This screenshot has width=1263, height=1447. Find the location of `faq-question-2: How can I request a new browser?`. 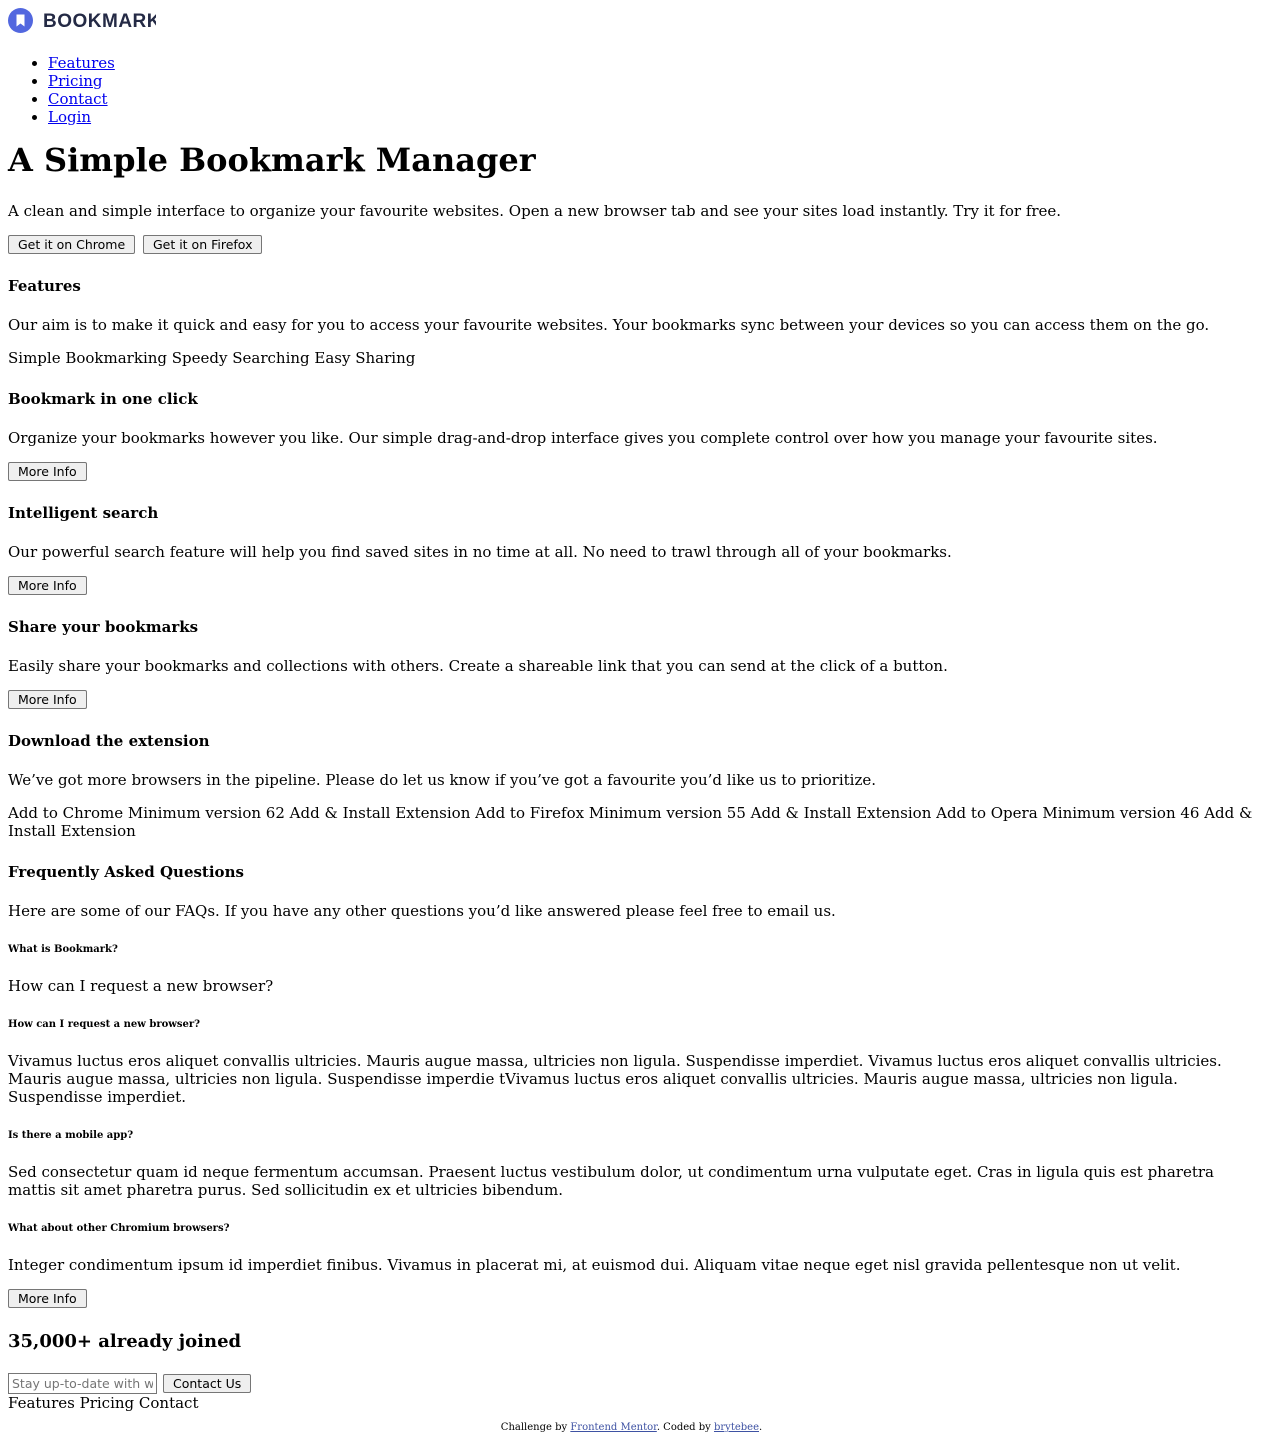

faq-question-2: How can I request a new browser? is located at coordinates (631, 1025).